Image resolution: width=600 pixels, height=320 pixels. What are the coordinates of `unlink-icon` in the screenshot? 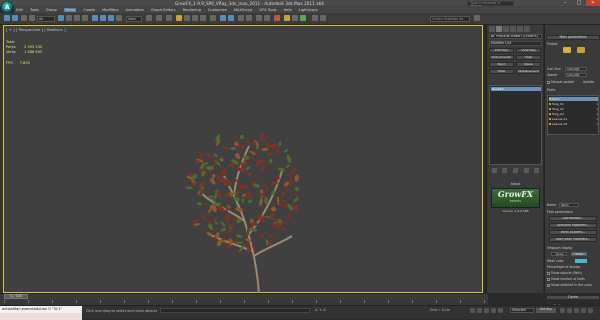 It's located at (32, 18).